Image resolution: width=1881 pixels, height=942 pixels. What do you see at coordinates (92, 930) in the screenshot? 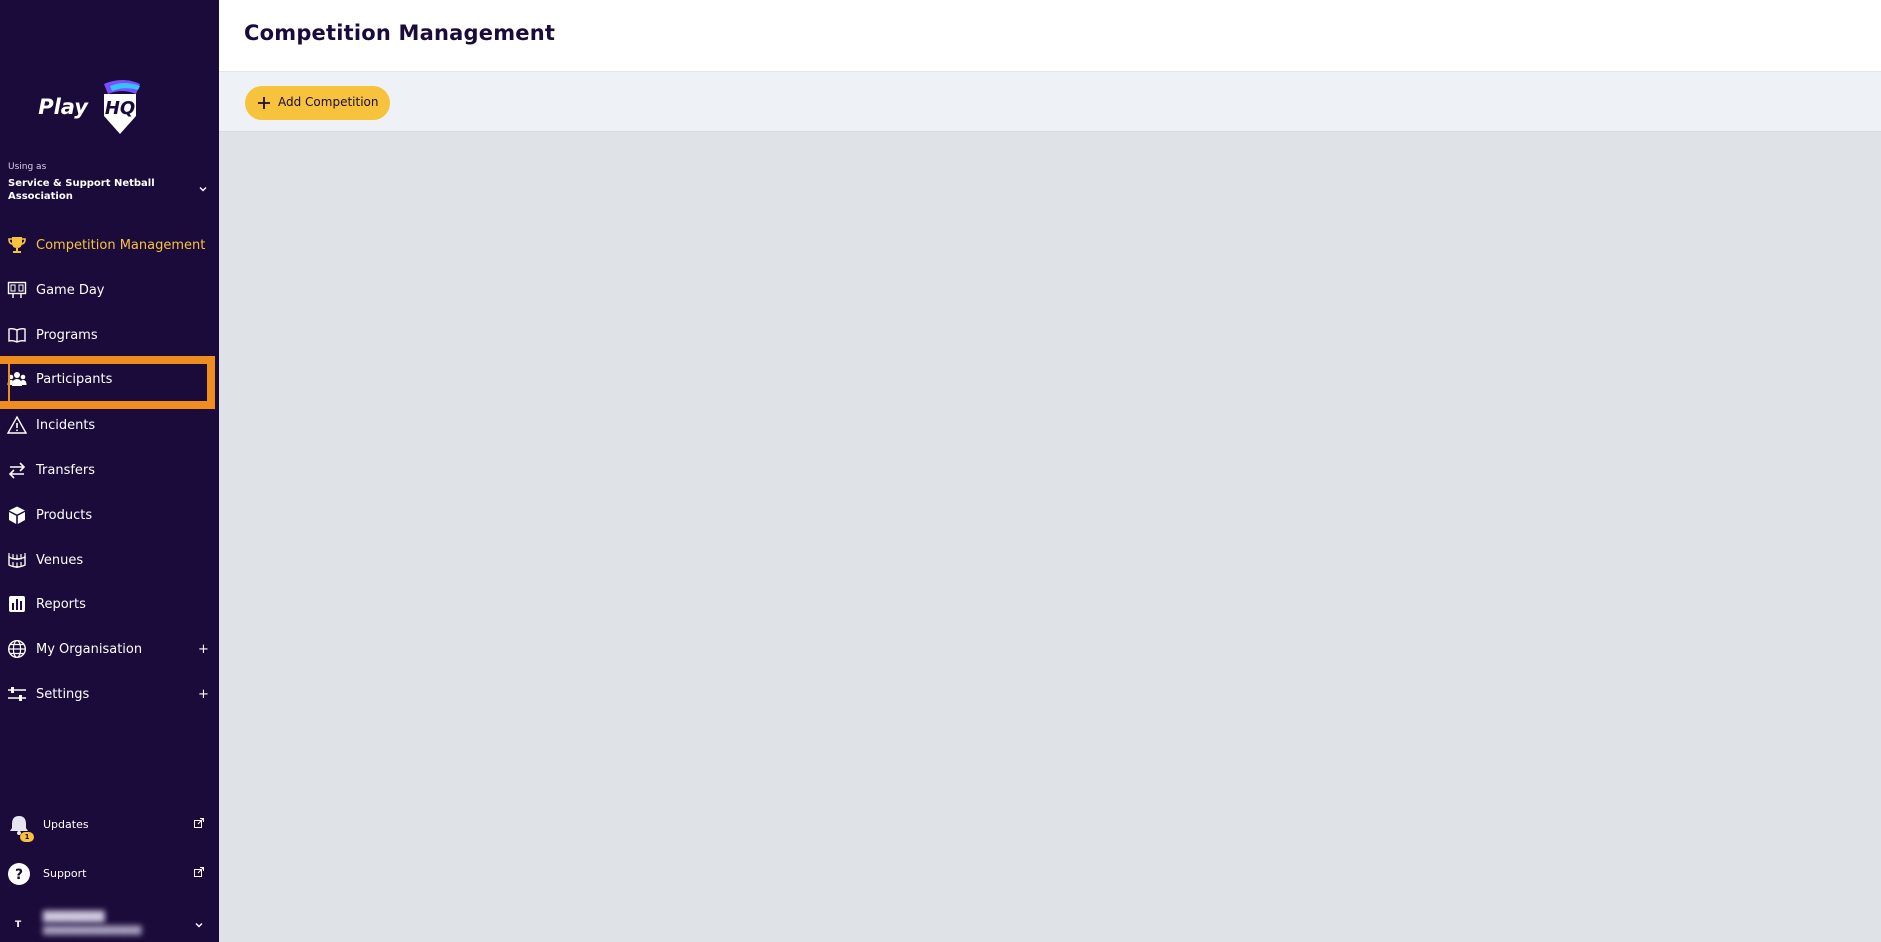
I see `user-email-redacted: ████████████████` at bounding box center [92, 930].